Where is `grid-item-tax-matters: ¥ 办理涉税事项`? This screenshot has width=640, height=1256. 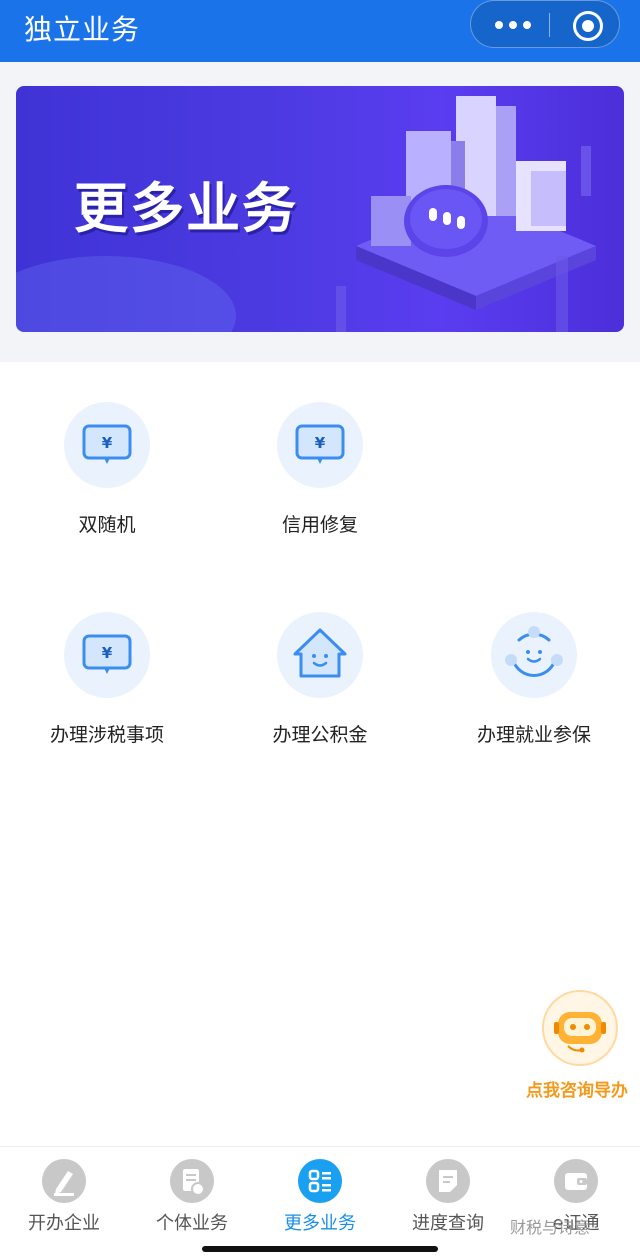 grid-item-tax-matters: ¥ 办理涉税事项 is located at coordinates (106, 685).